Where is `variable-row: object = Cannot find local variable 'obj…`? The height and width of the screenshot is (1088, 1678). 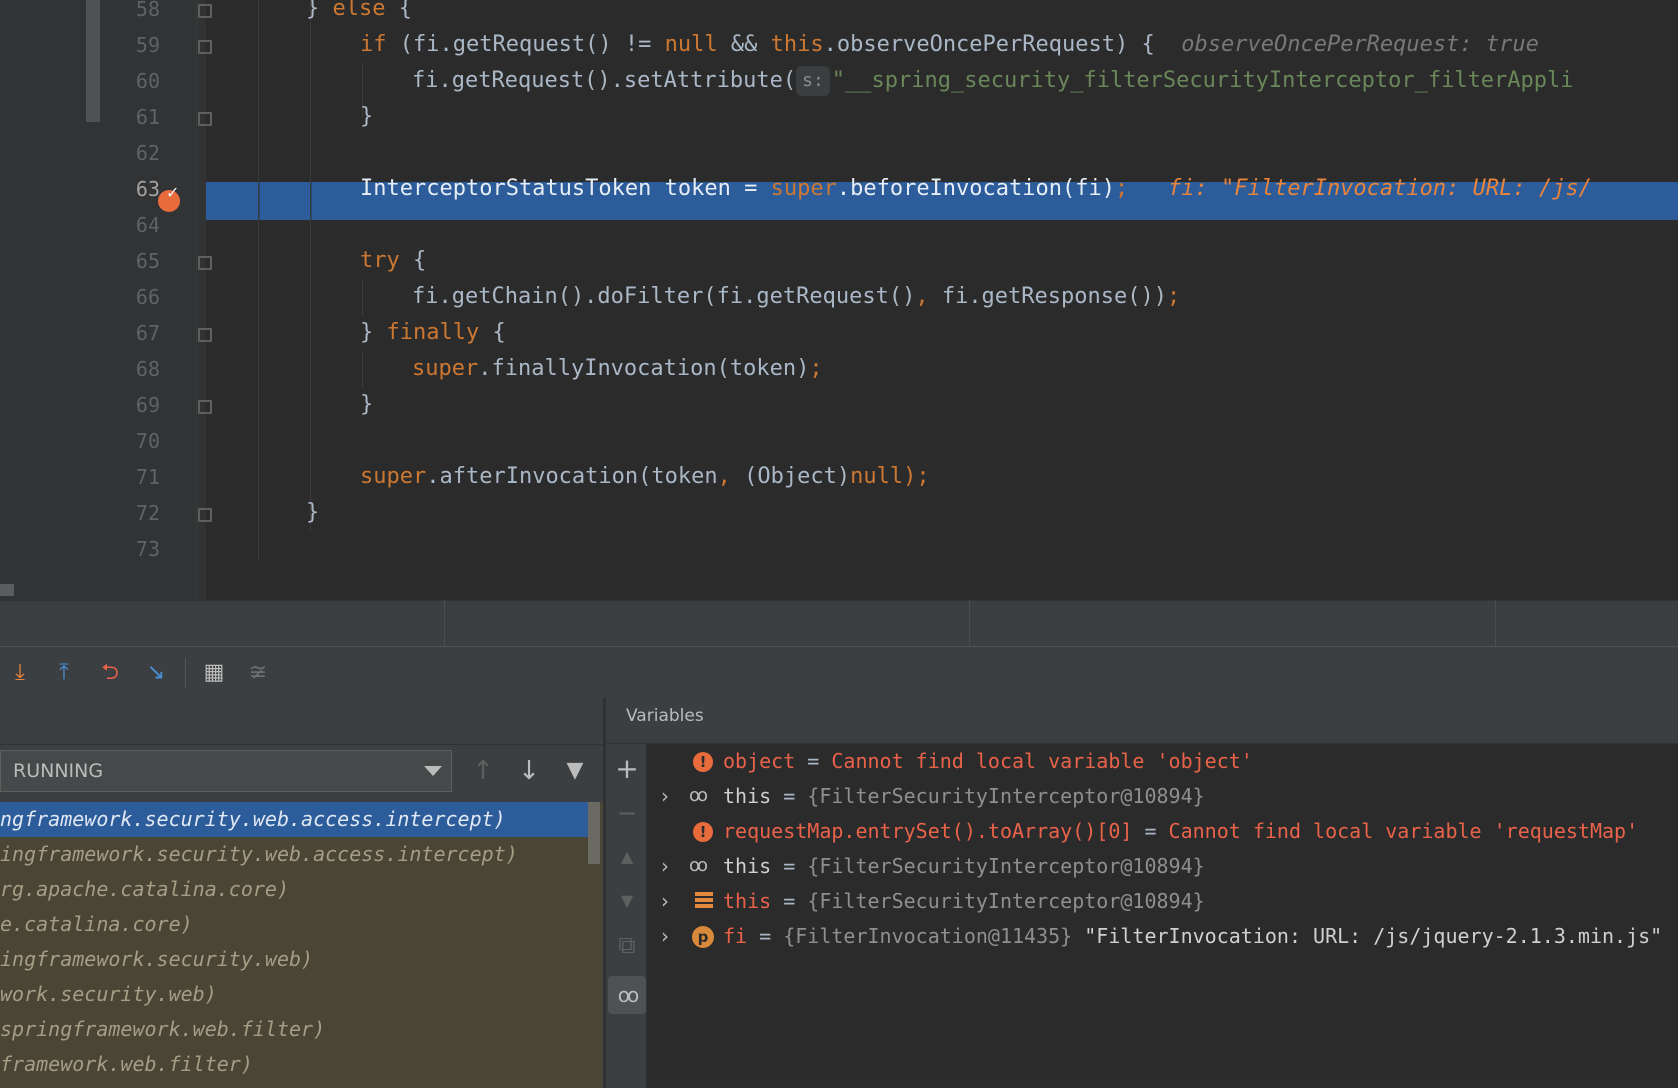 variable-row: object = Cannot find local variable 'obj… is located at coordinates (988, 761).